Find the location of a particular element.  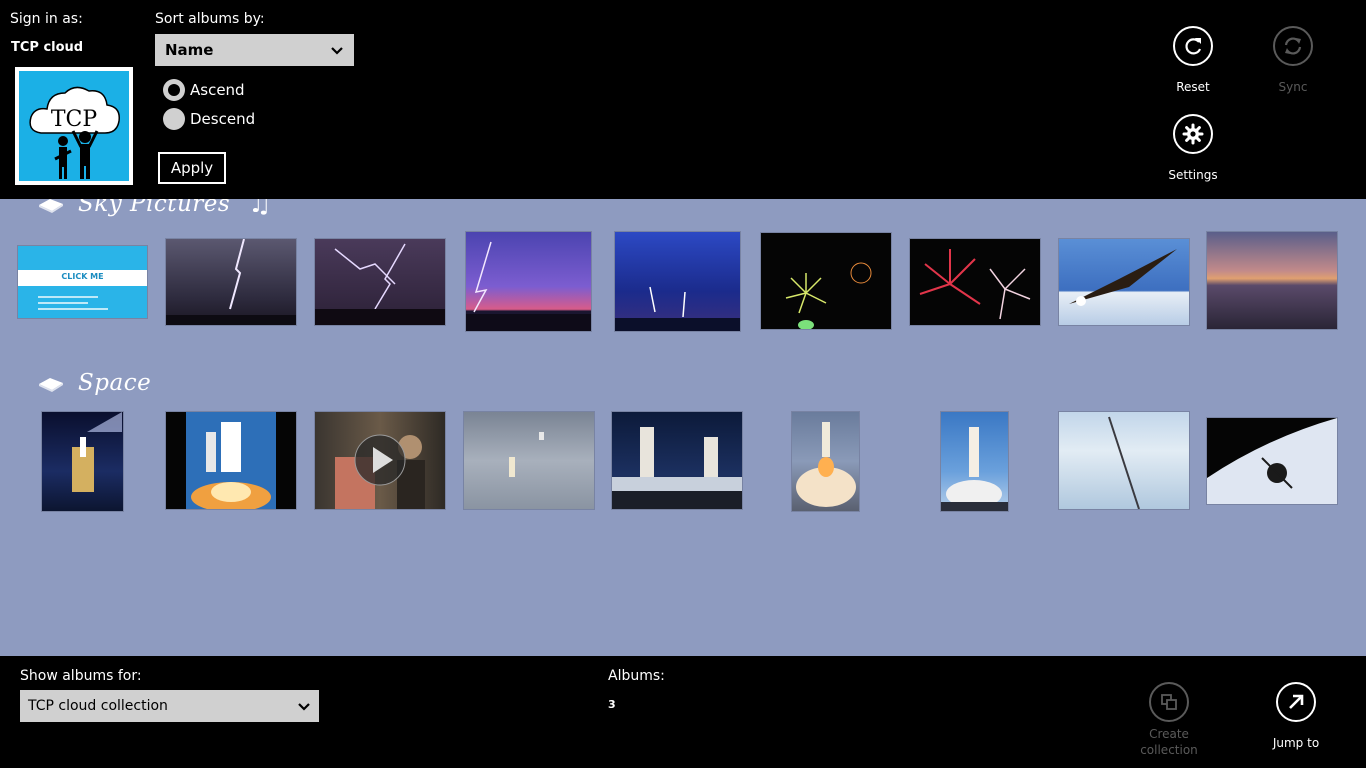

thumb-eagle-flying is located at coordinates (1124, 282).